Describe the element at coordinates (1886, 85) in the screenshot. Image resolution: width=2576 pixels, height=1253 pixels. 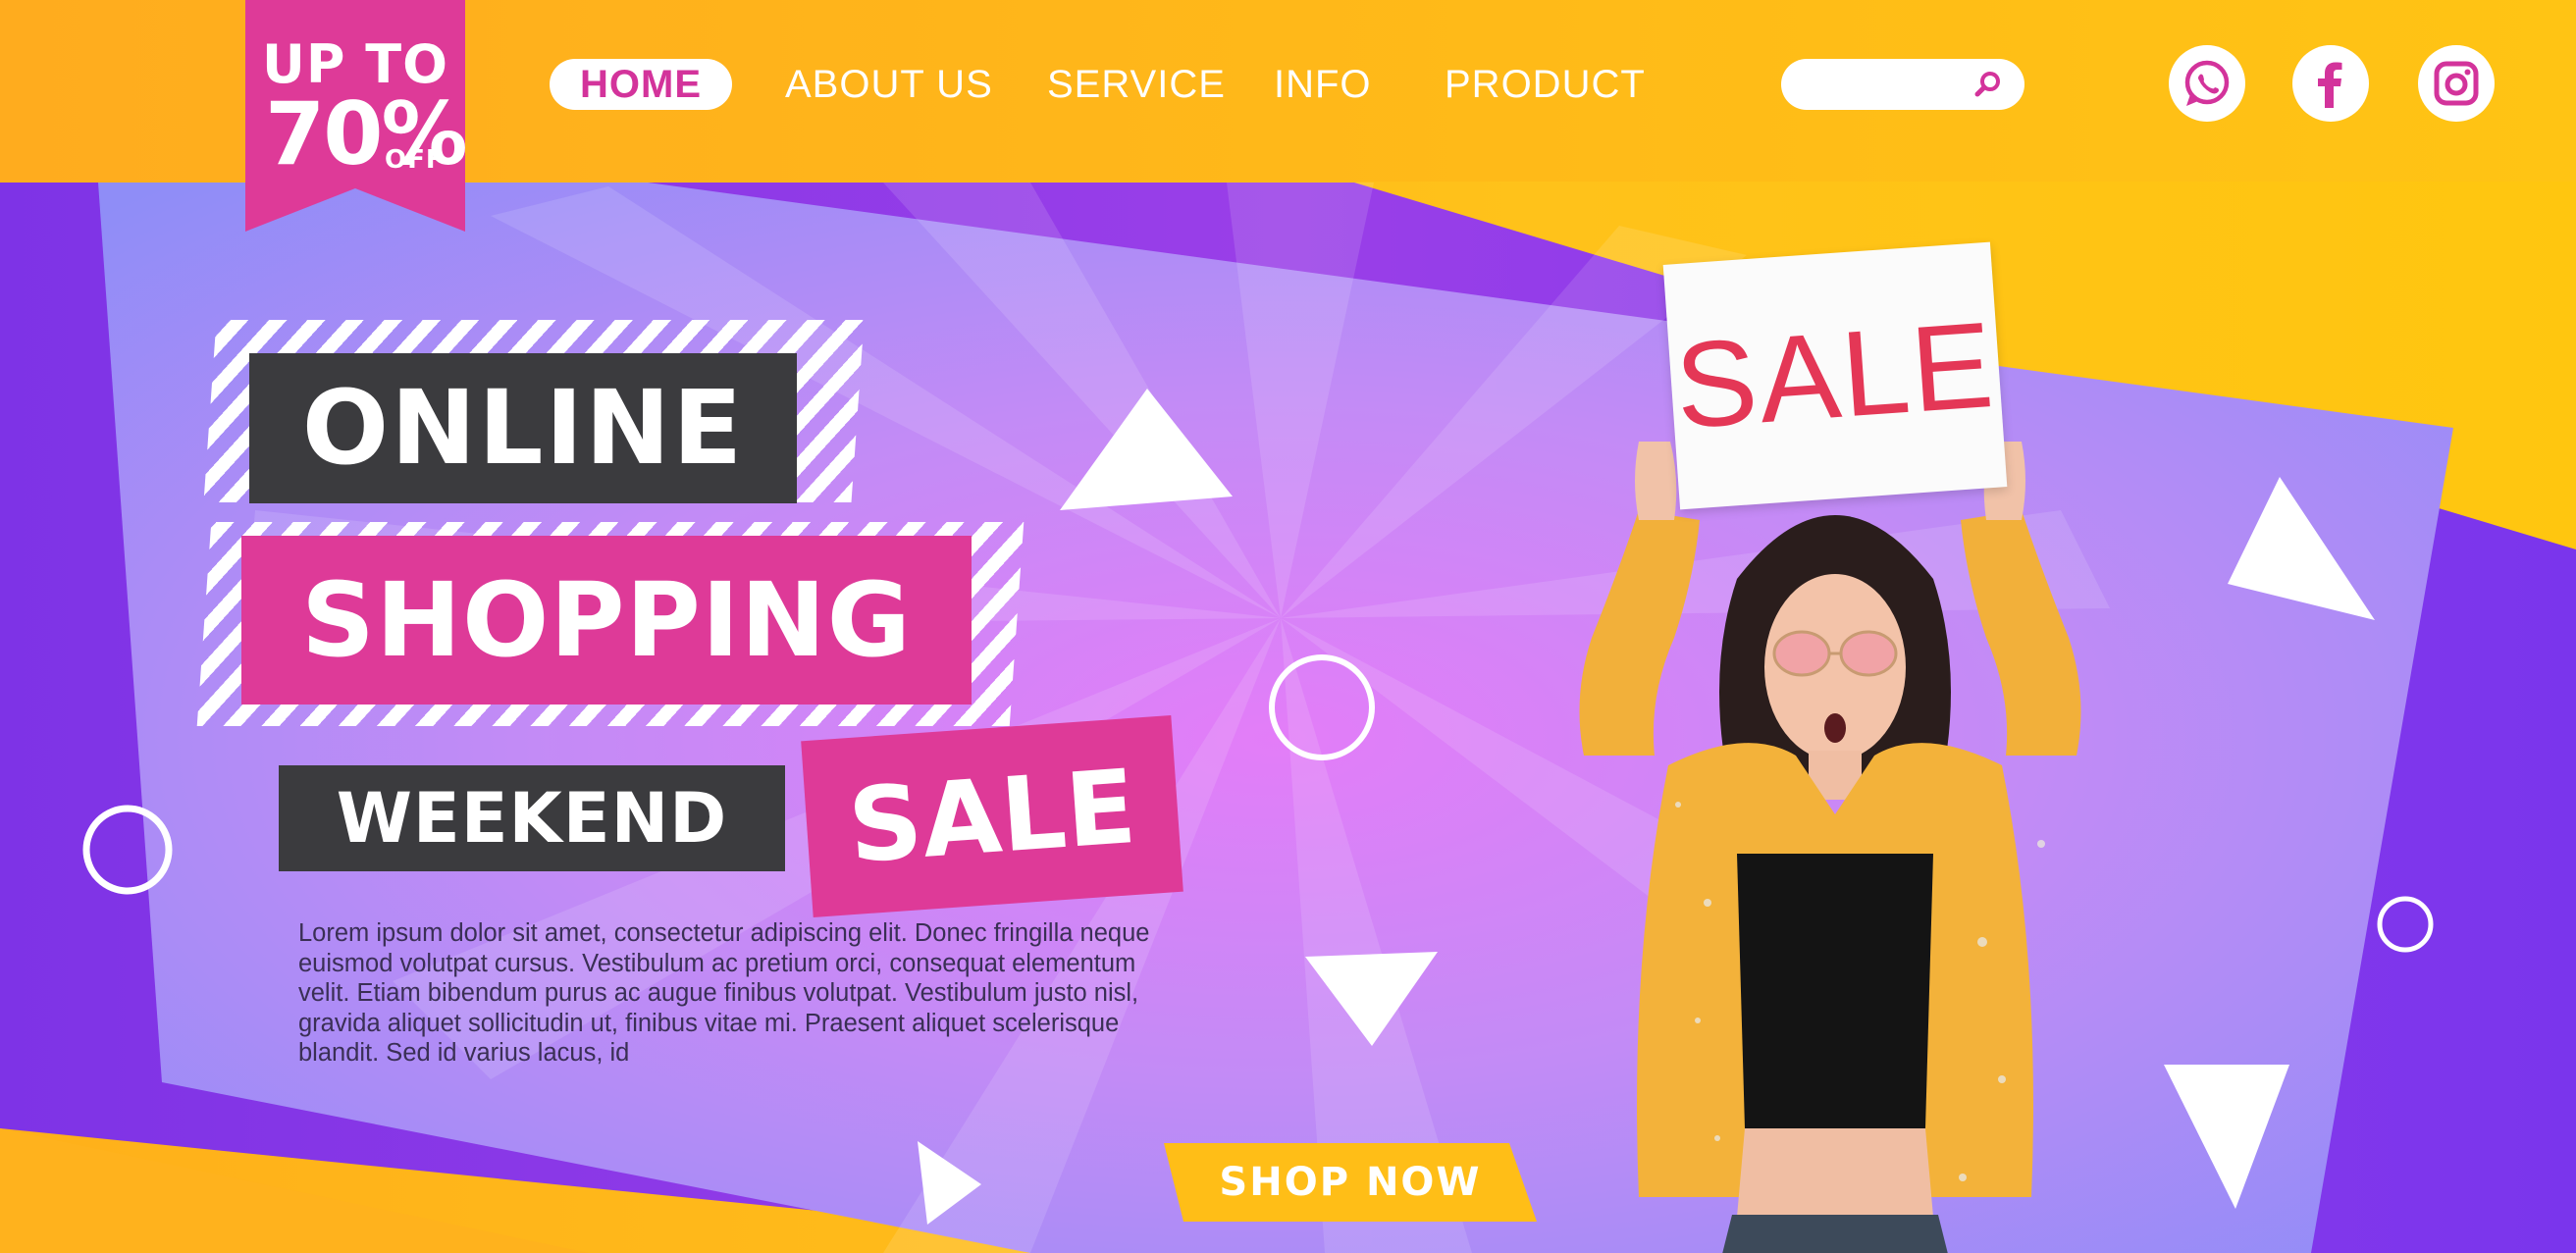
I see `search-input` at that location.